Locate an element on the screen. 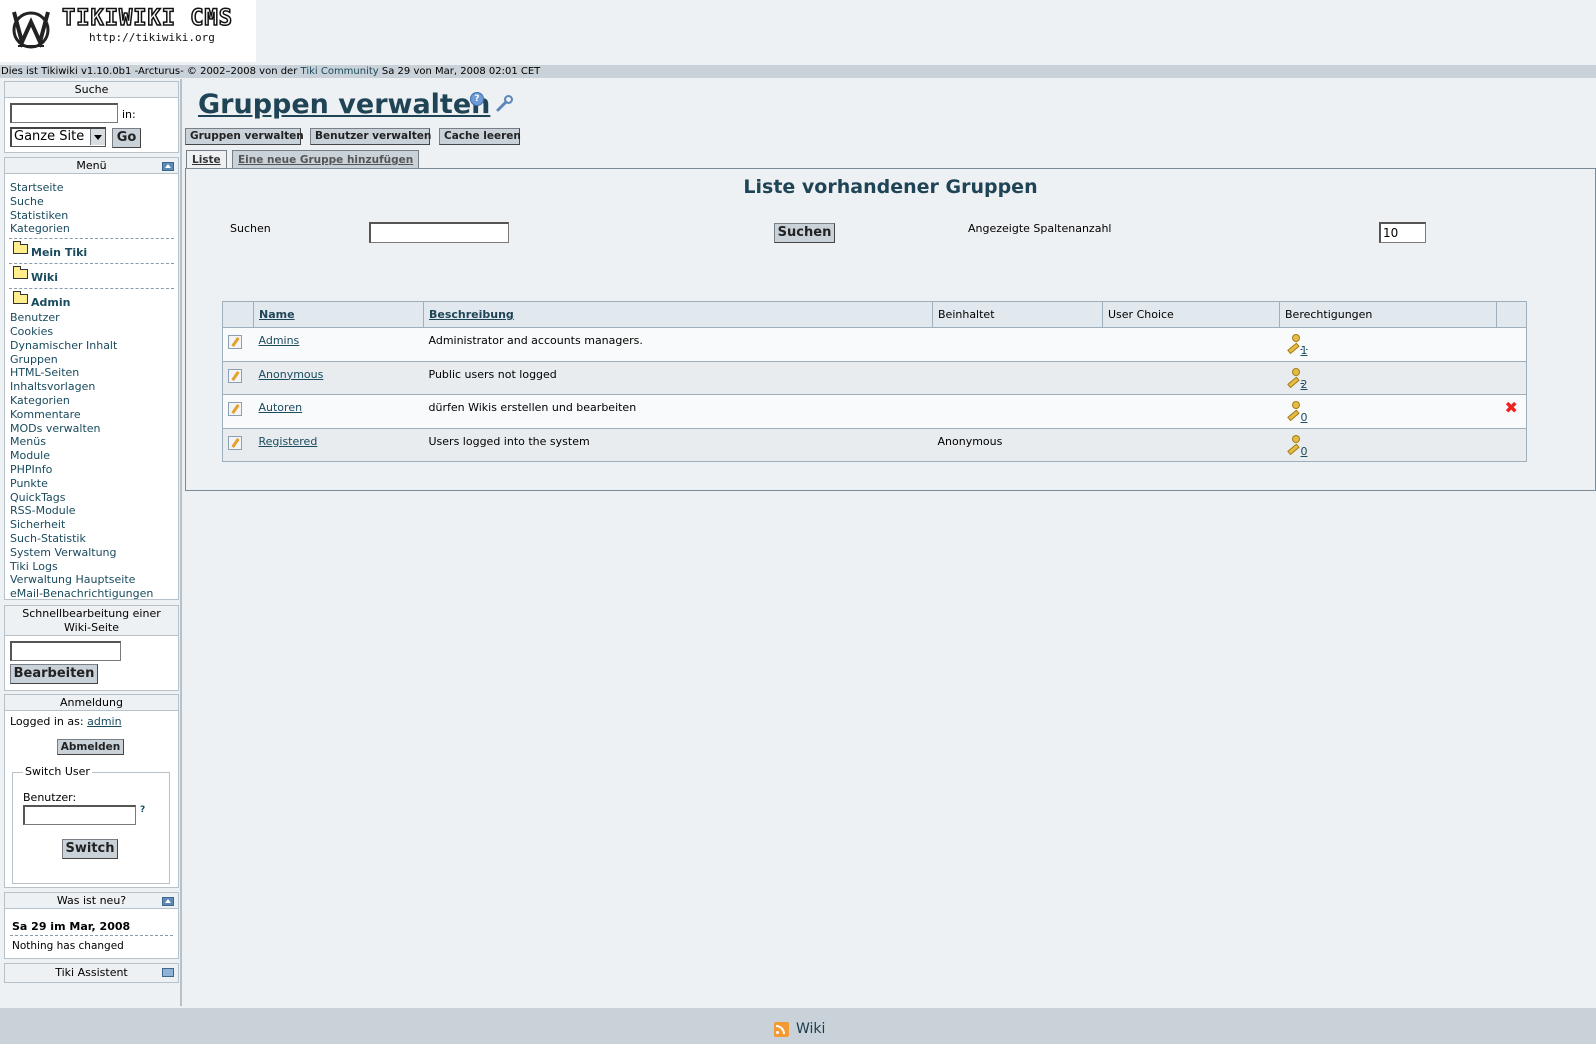 Image resolution: width=1596 pixels, height=1044 pixels. whatsnew-title-text: Was ist neu? is located at coordinates (91, 900).